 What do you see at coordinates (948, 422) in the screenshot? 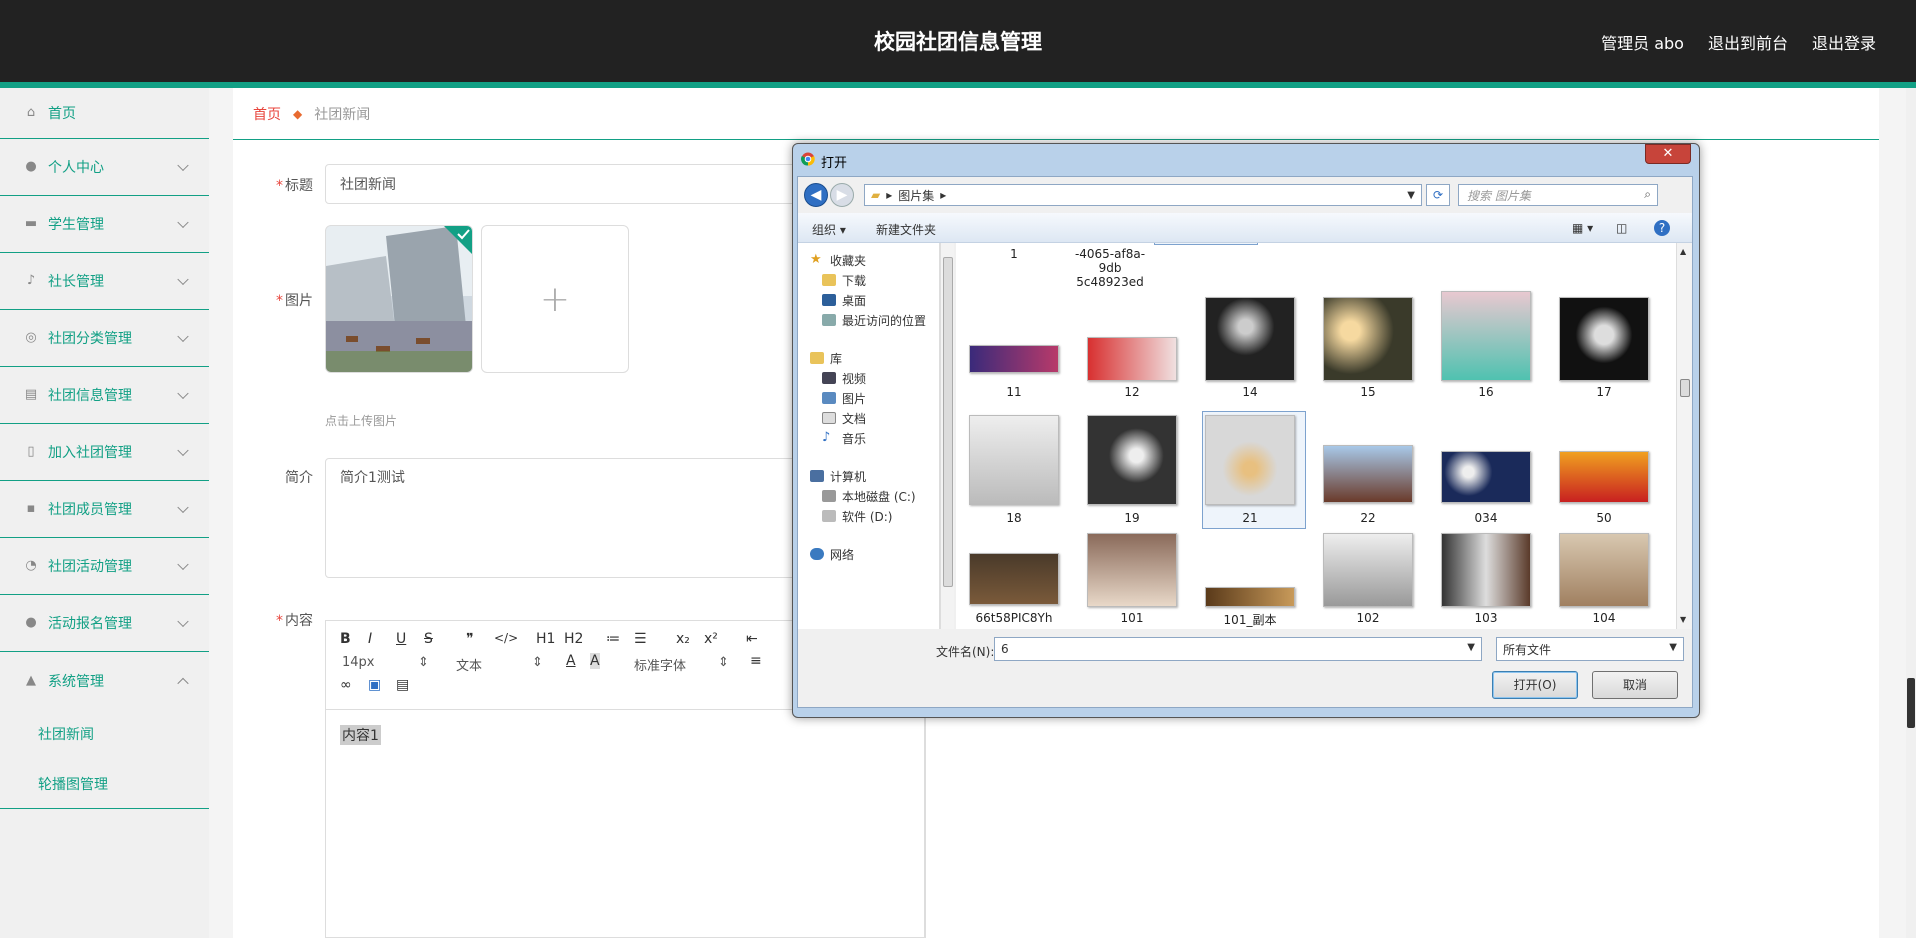
I see `nav-scroll-thumb` at bounding box center [948, 422].